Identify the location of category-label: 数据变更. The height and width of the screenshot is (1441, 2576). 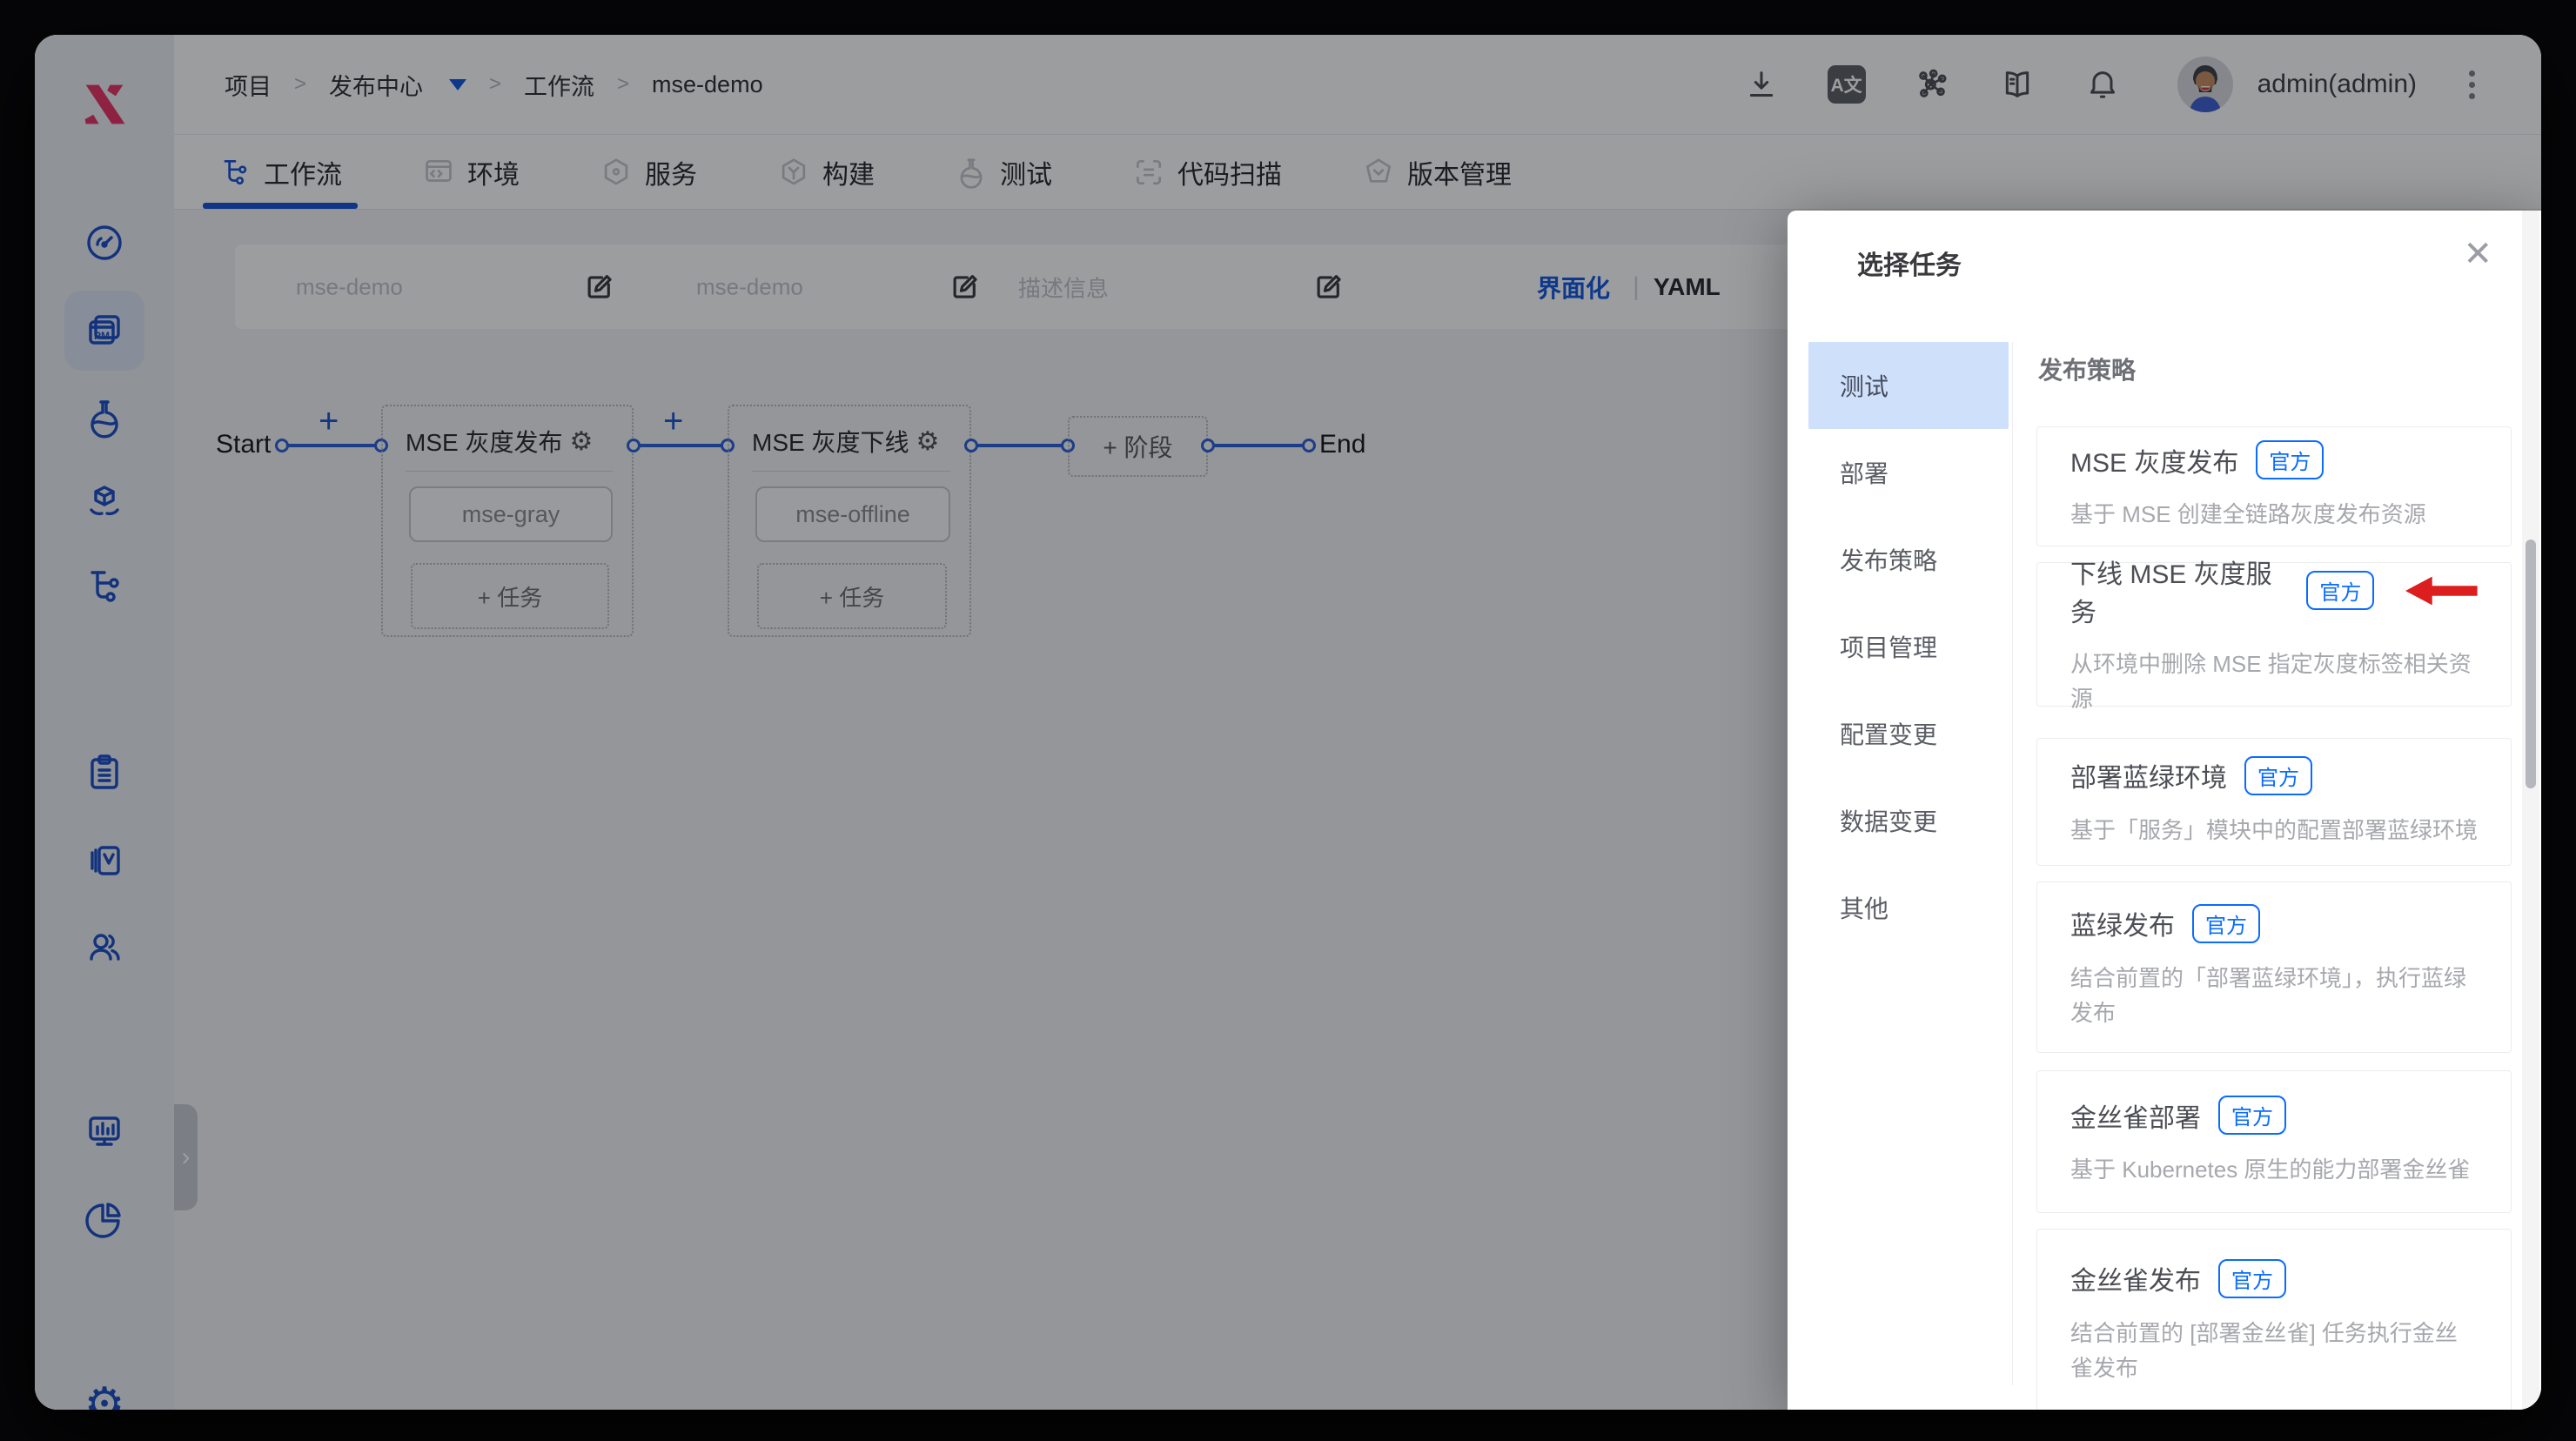
(1889, 821).